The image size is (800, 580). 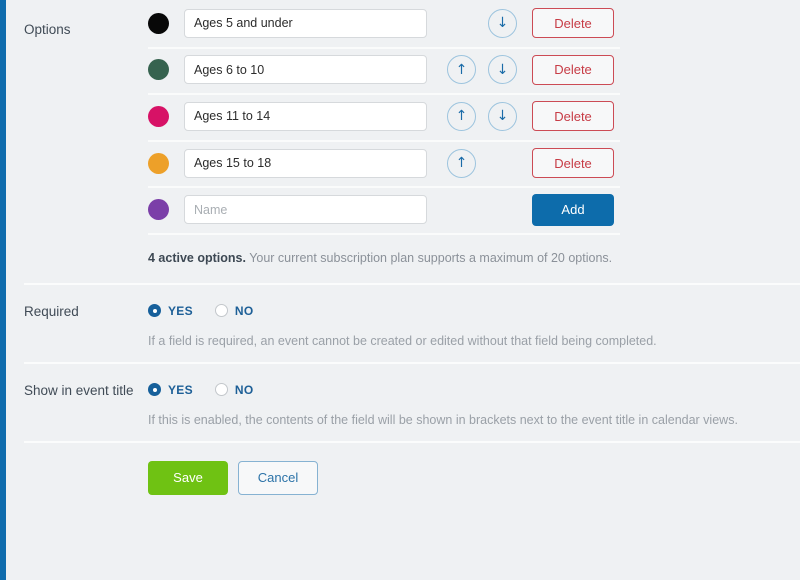 I want to click on move-up-icon-button-4: ↑, so click(x=461, y=163).